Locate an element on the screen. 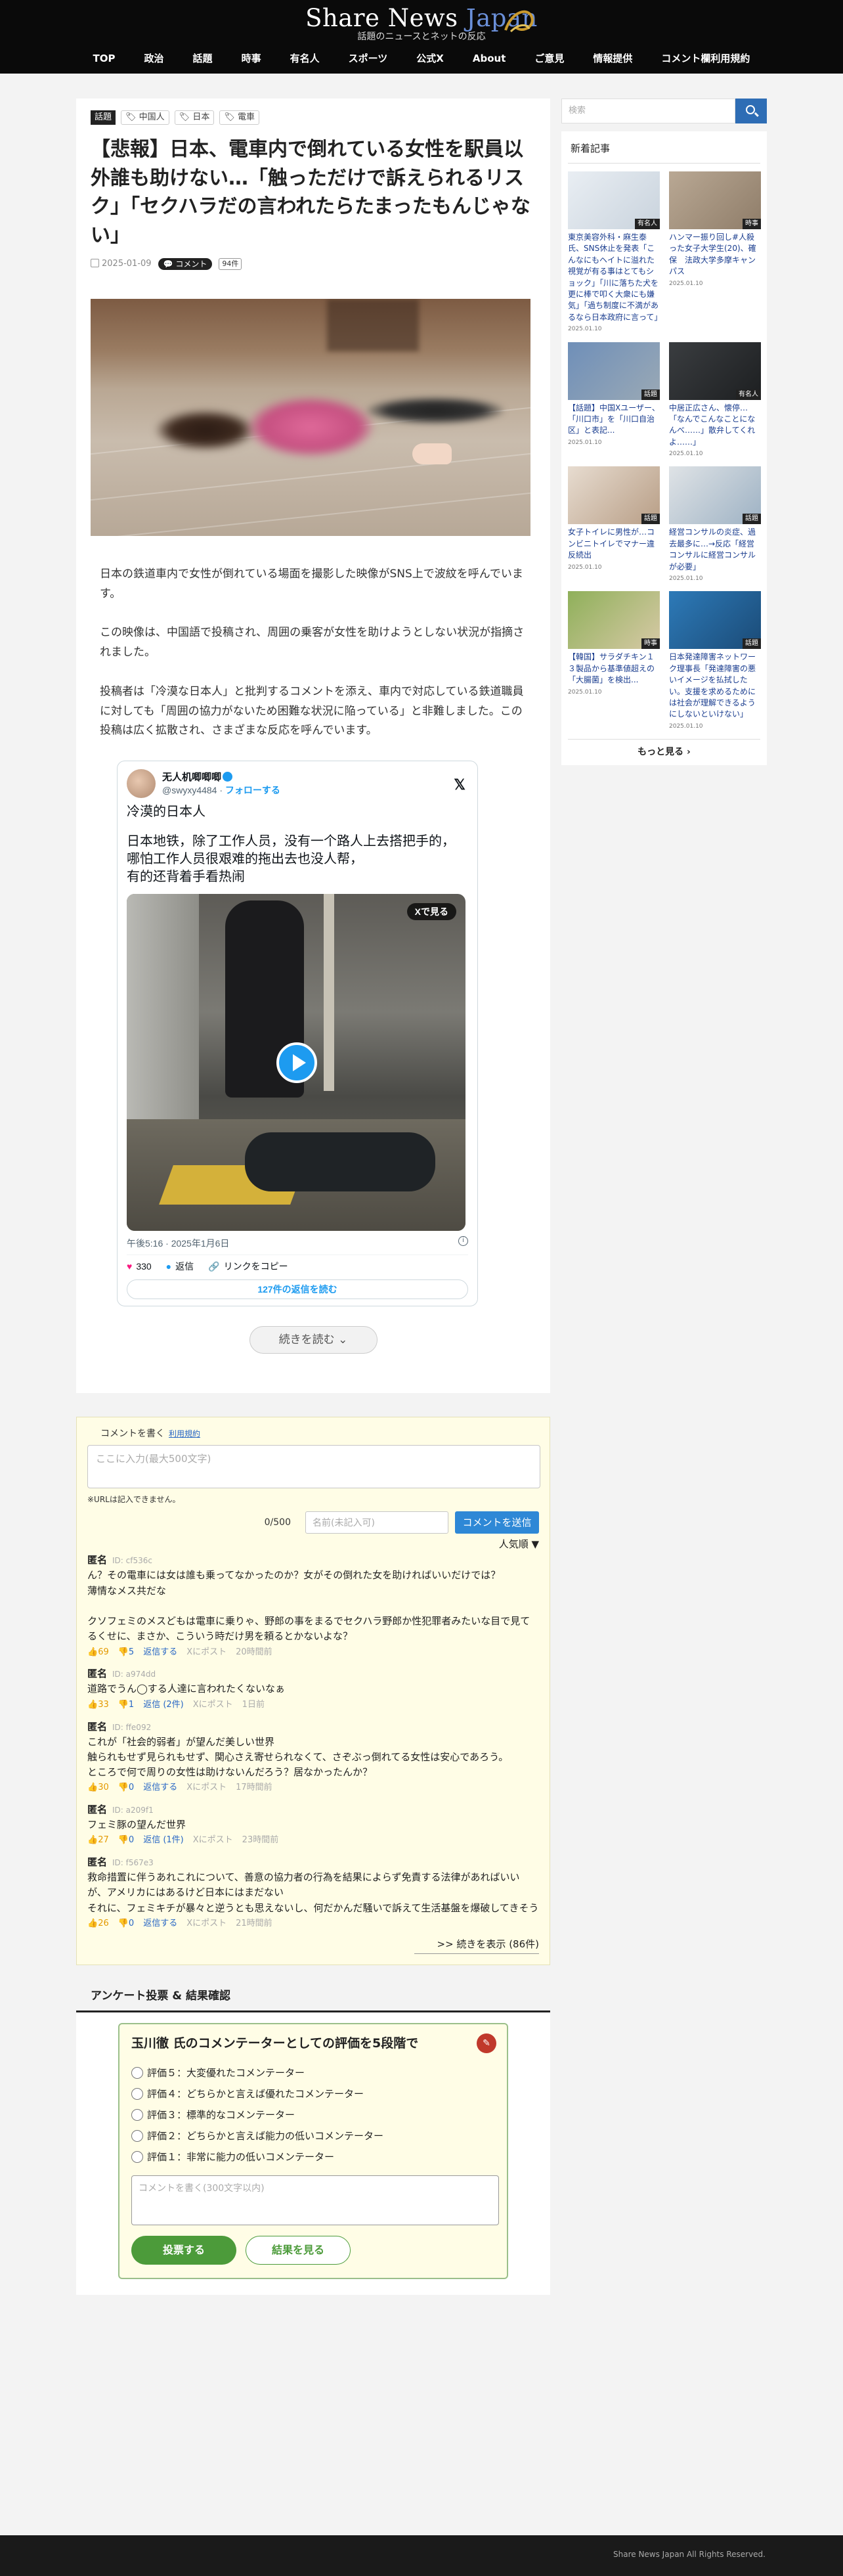 This screenshot has height=2576, width=843. bad-button: 👎1 is located at coordinates (126, 1706).